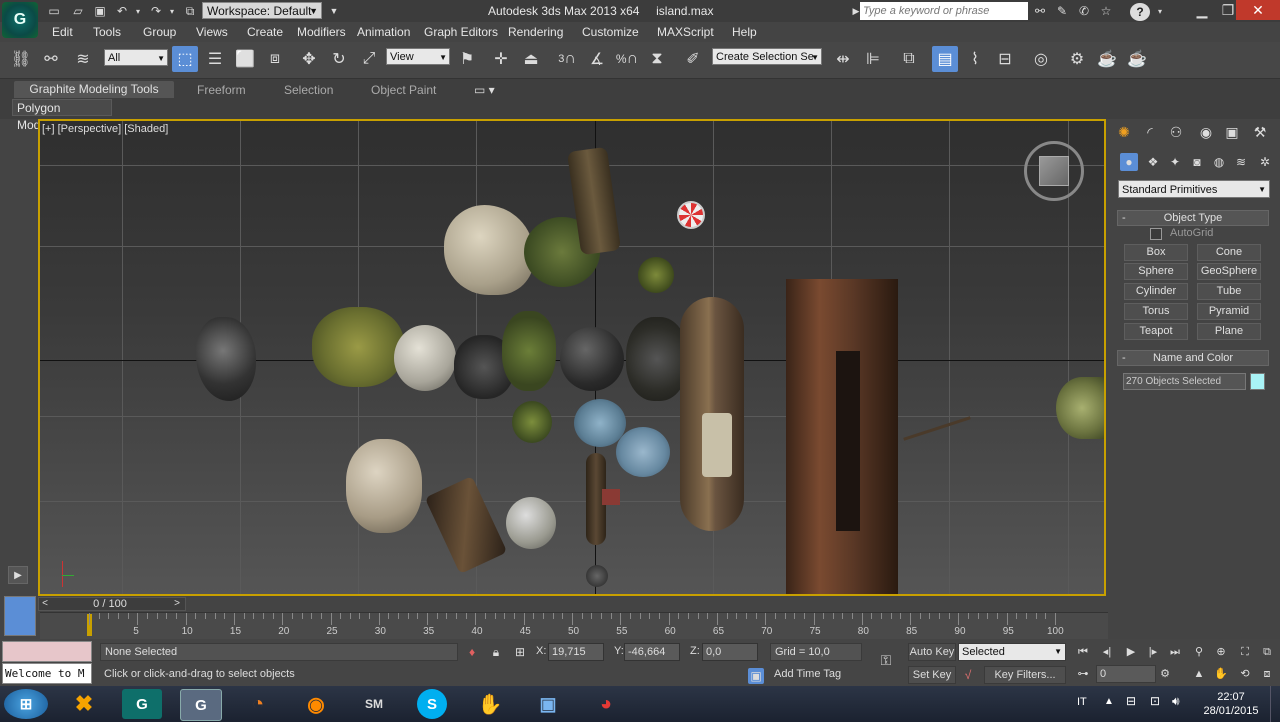  I want to click on move-icon: ✥, so click(309, 59).